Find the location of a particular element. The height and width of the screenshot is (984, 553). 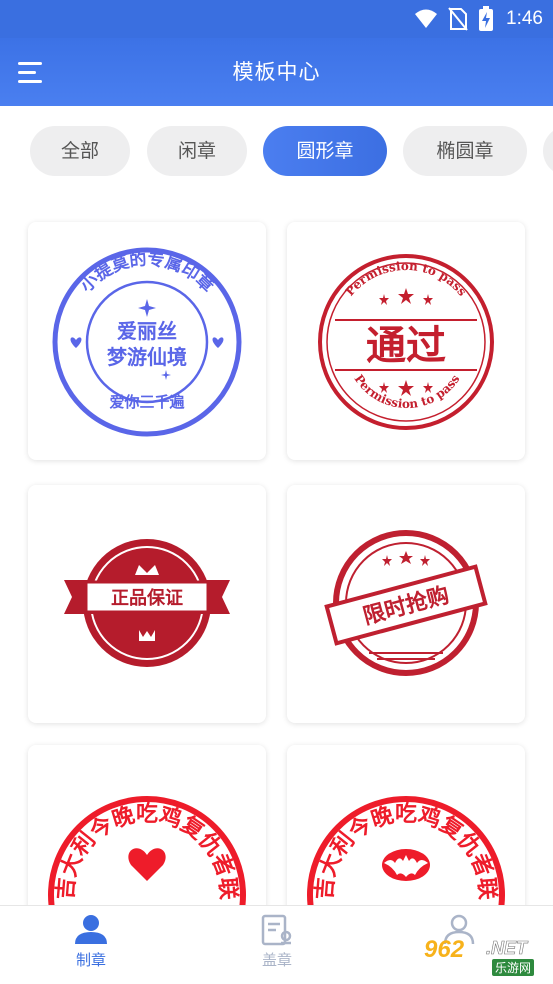

watermark-subtitle: 乐游网 is located at coordinates (513, 967).